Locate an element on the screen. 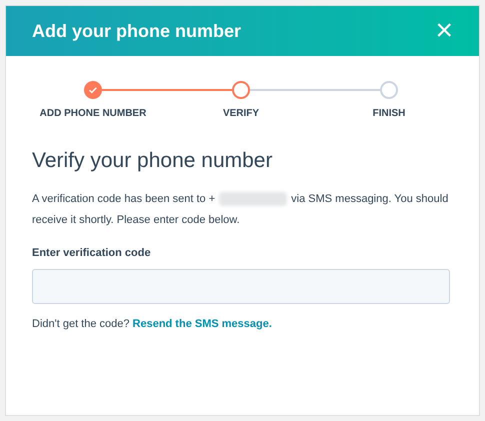  resend-prompt: Didn't get the code? is located at coordinates (81, 324).